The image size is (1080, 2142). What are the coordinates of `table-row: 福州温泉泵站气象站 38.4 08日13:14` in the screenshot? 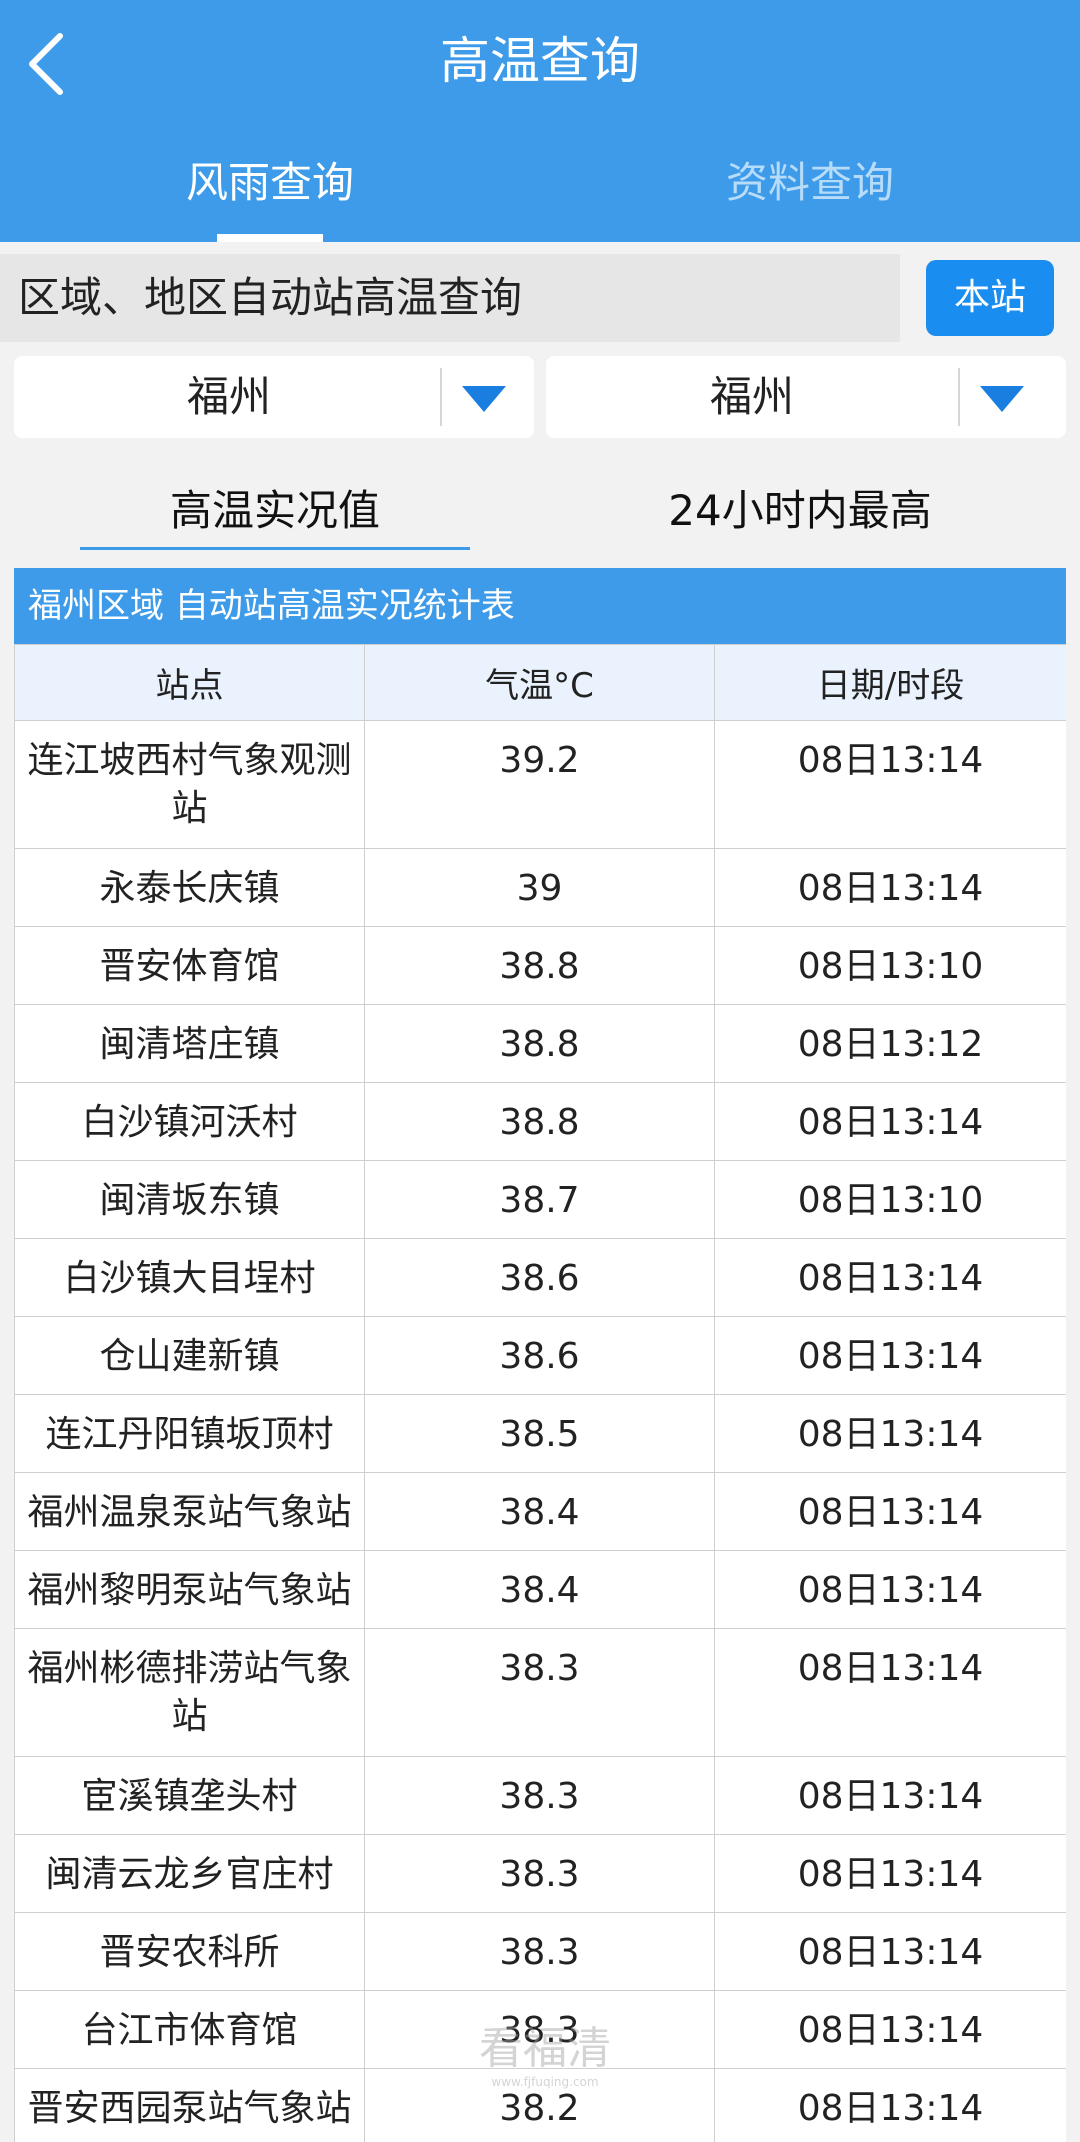 It's located at (540, 1511).